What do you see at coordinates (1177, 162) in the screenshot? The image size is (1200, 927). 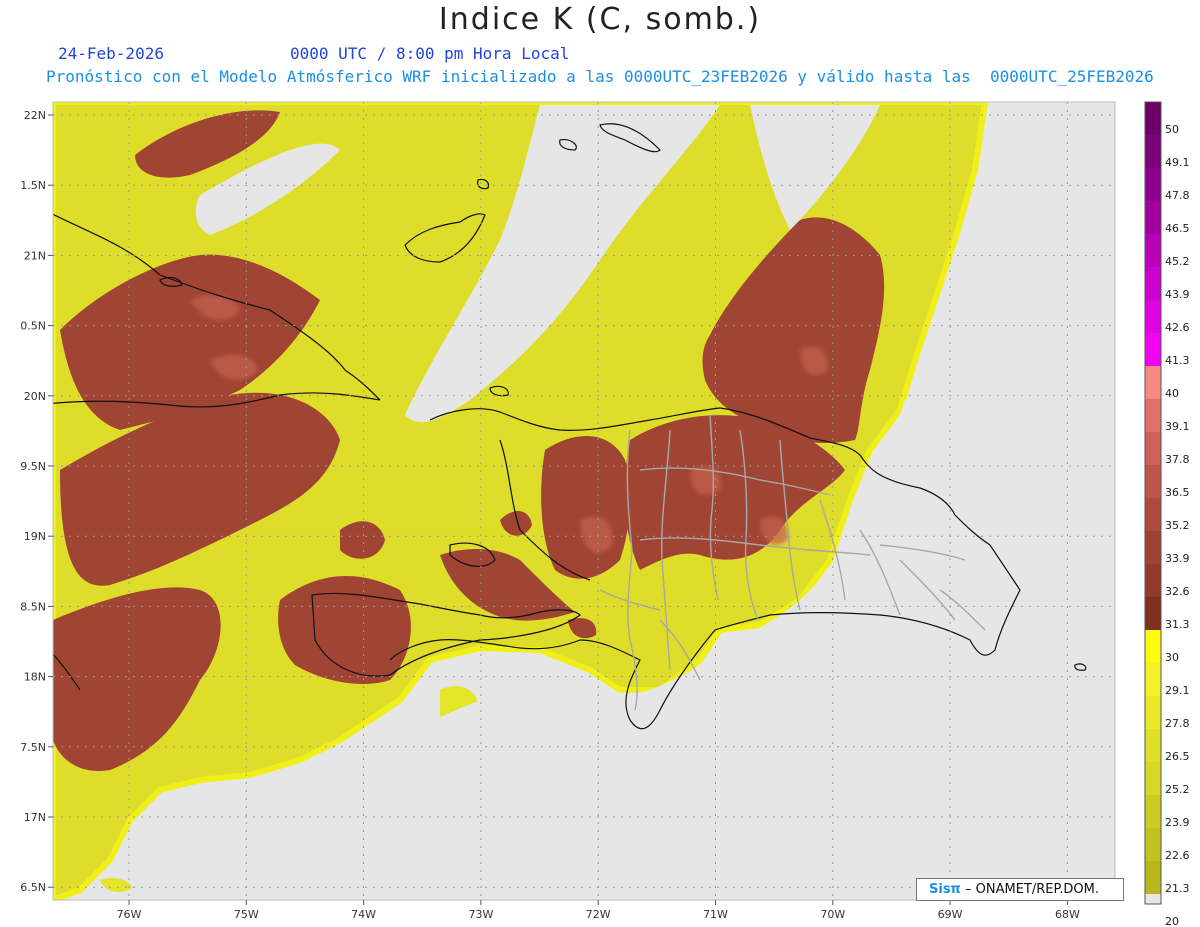 I see `colorbar-label: 49.1` at bounding box center [1177, 162].